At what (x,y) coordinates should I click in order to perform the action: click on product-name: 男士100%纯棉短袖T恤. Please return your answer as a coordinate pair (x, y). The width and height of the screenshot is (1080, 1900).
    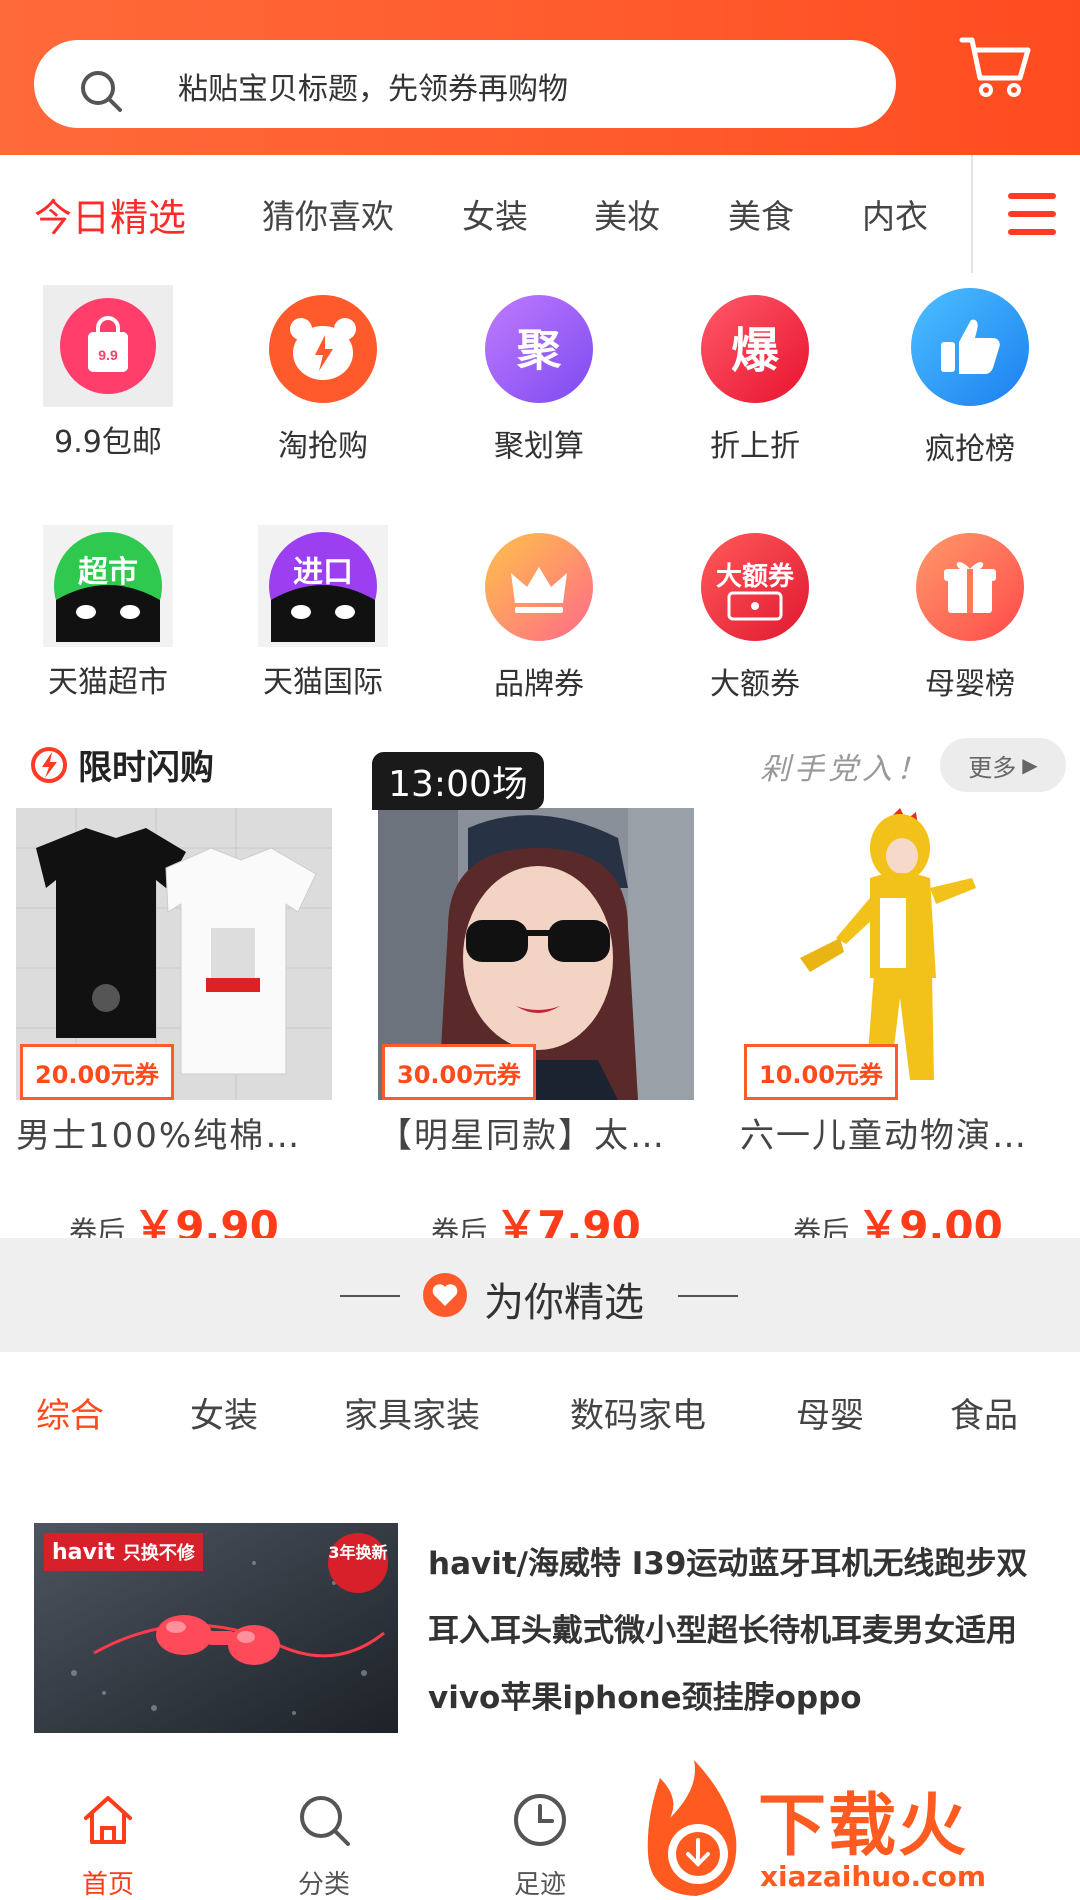
    Looking at the image, I should click on (175, 1136).